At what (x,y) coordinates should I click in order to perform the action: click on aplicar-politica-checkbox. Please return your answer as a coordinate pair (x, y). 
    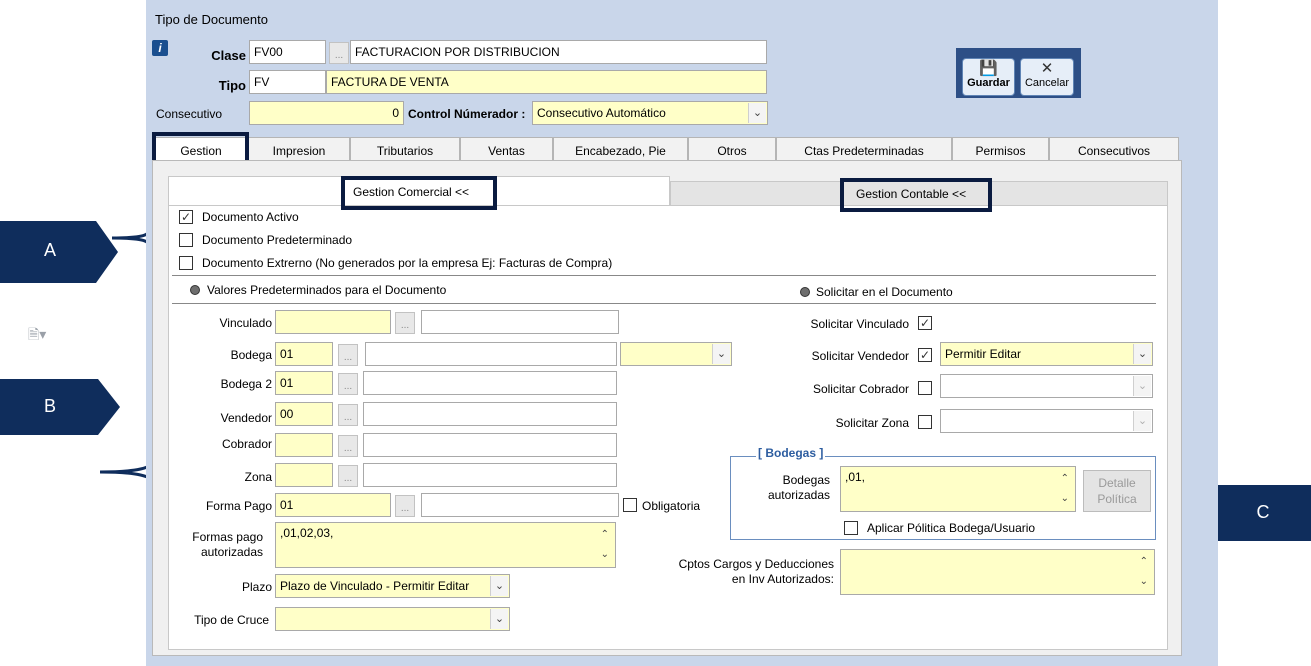
    Looking at the image, I should click on (851, 528).